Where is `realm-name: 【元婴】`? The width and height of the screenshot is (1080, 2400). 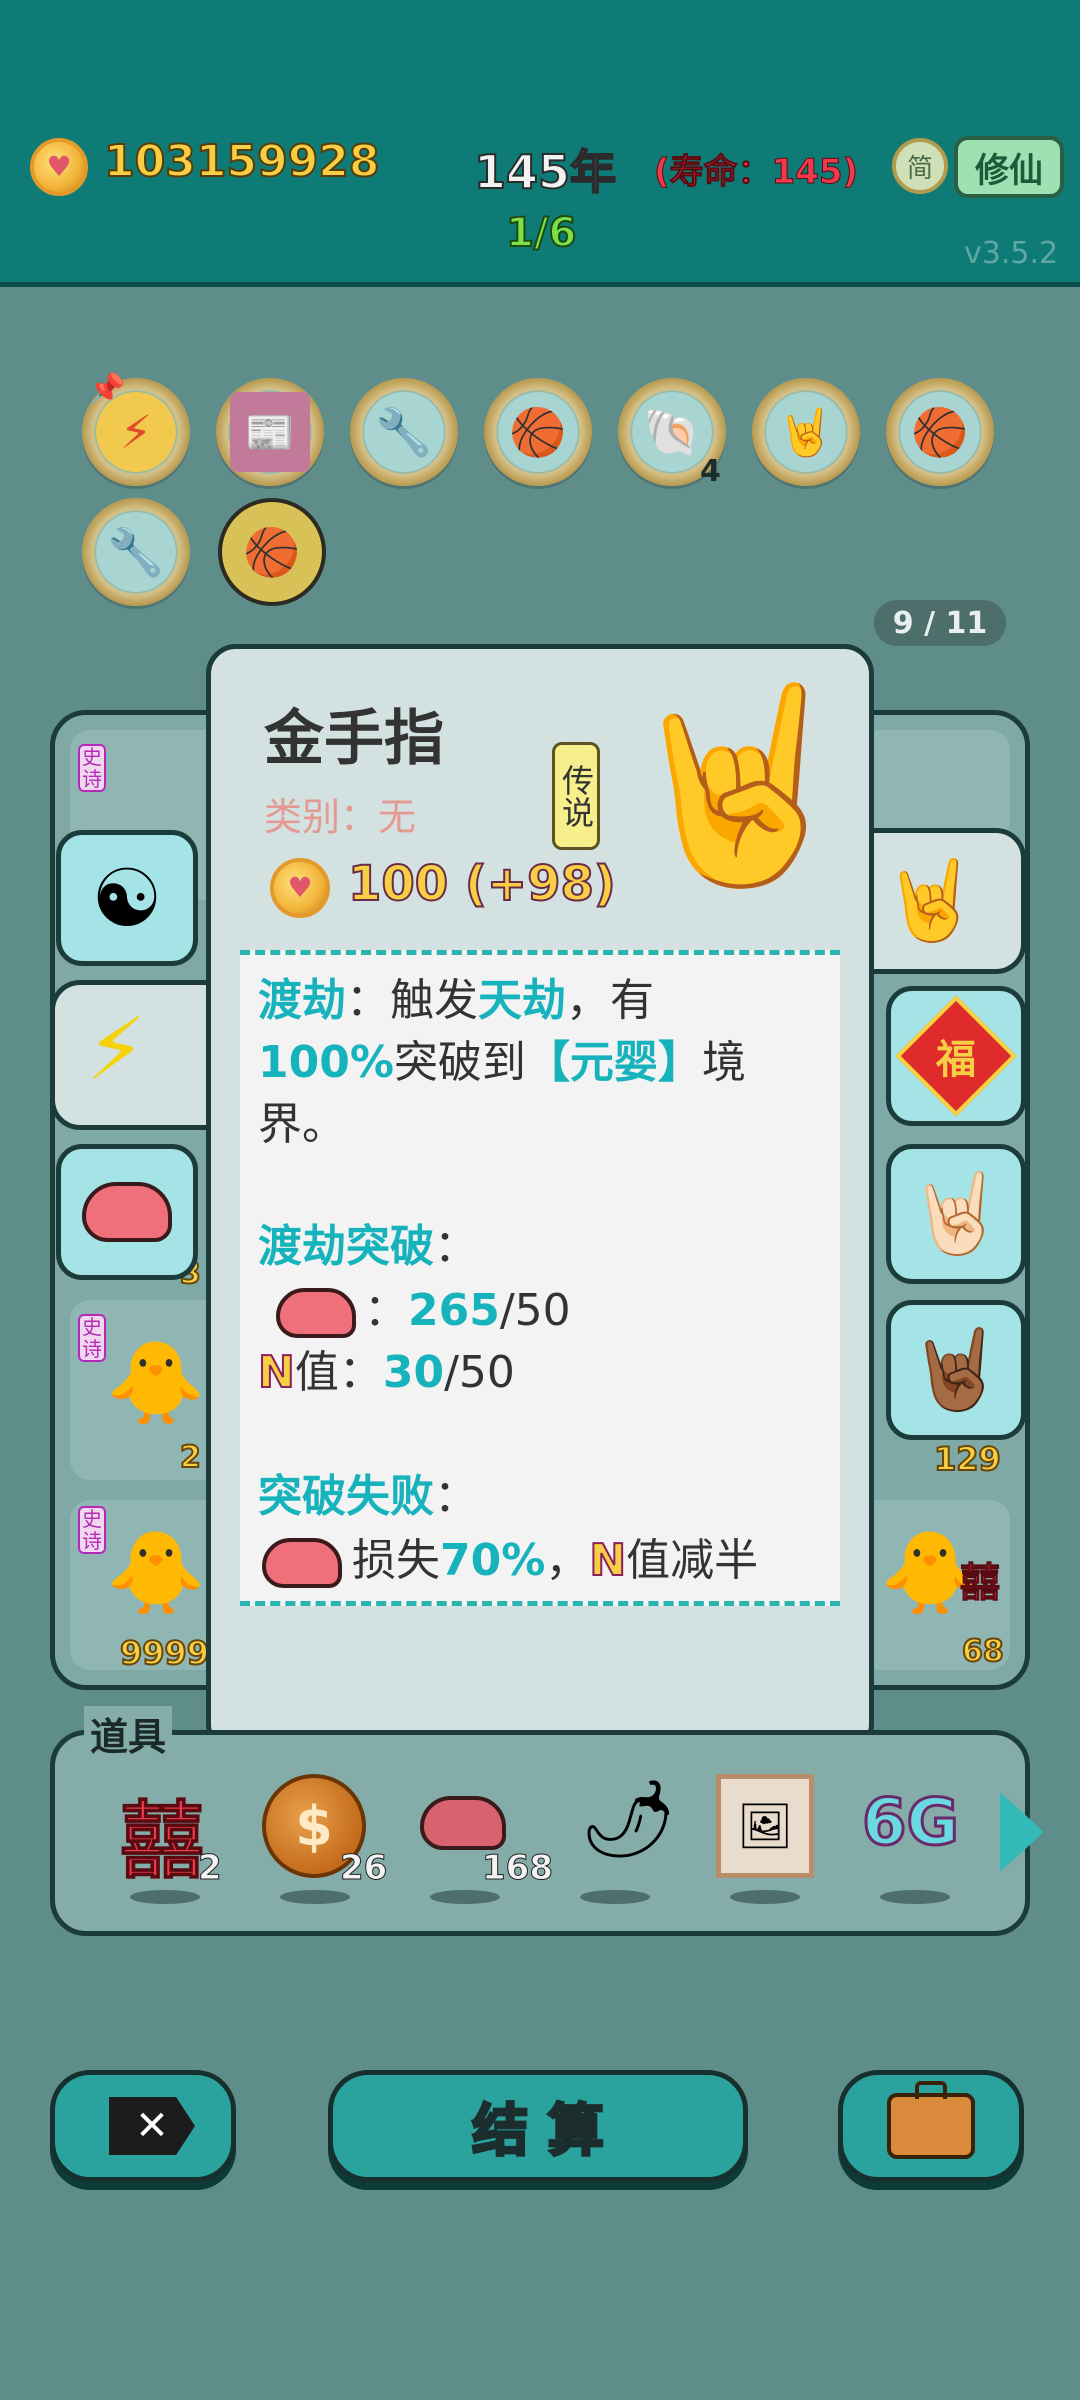
realm-name: 【元婴】 is located at coordinates (613, 1062).